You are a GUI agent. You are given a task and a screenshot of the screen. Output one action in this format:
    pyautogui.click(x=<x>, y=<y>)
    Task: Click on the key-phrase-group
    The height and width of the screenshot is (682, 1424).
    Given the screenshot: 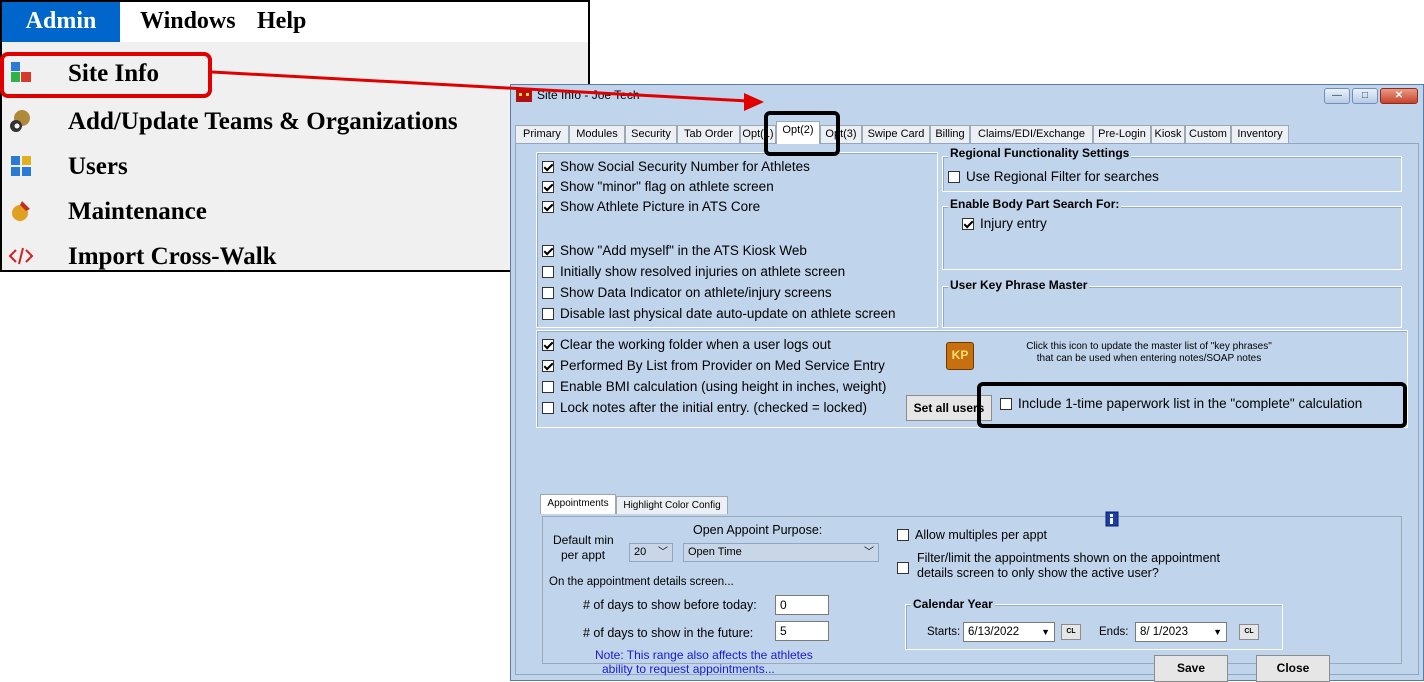 What is the action you would take?
    pyautogui.click(x=1172, y=307)
    